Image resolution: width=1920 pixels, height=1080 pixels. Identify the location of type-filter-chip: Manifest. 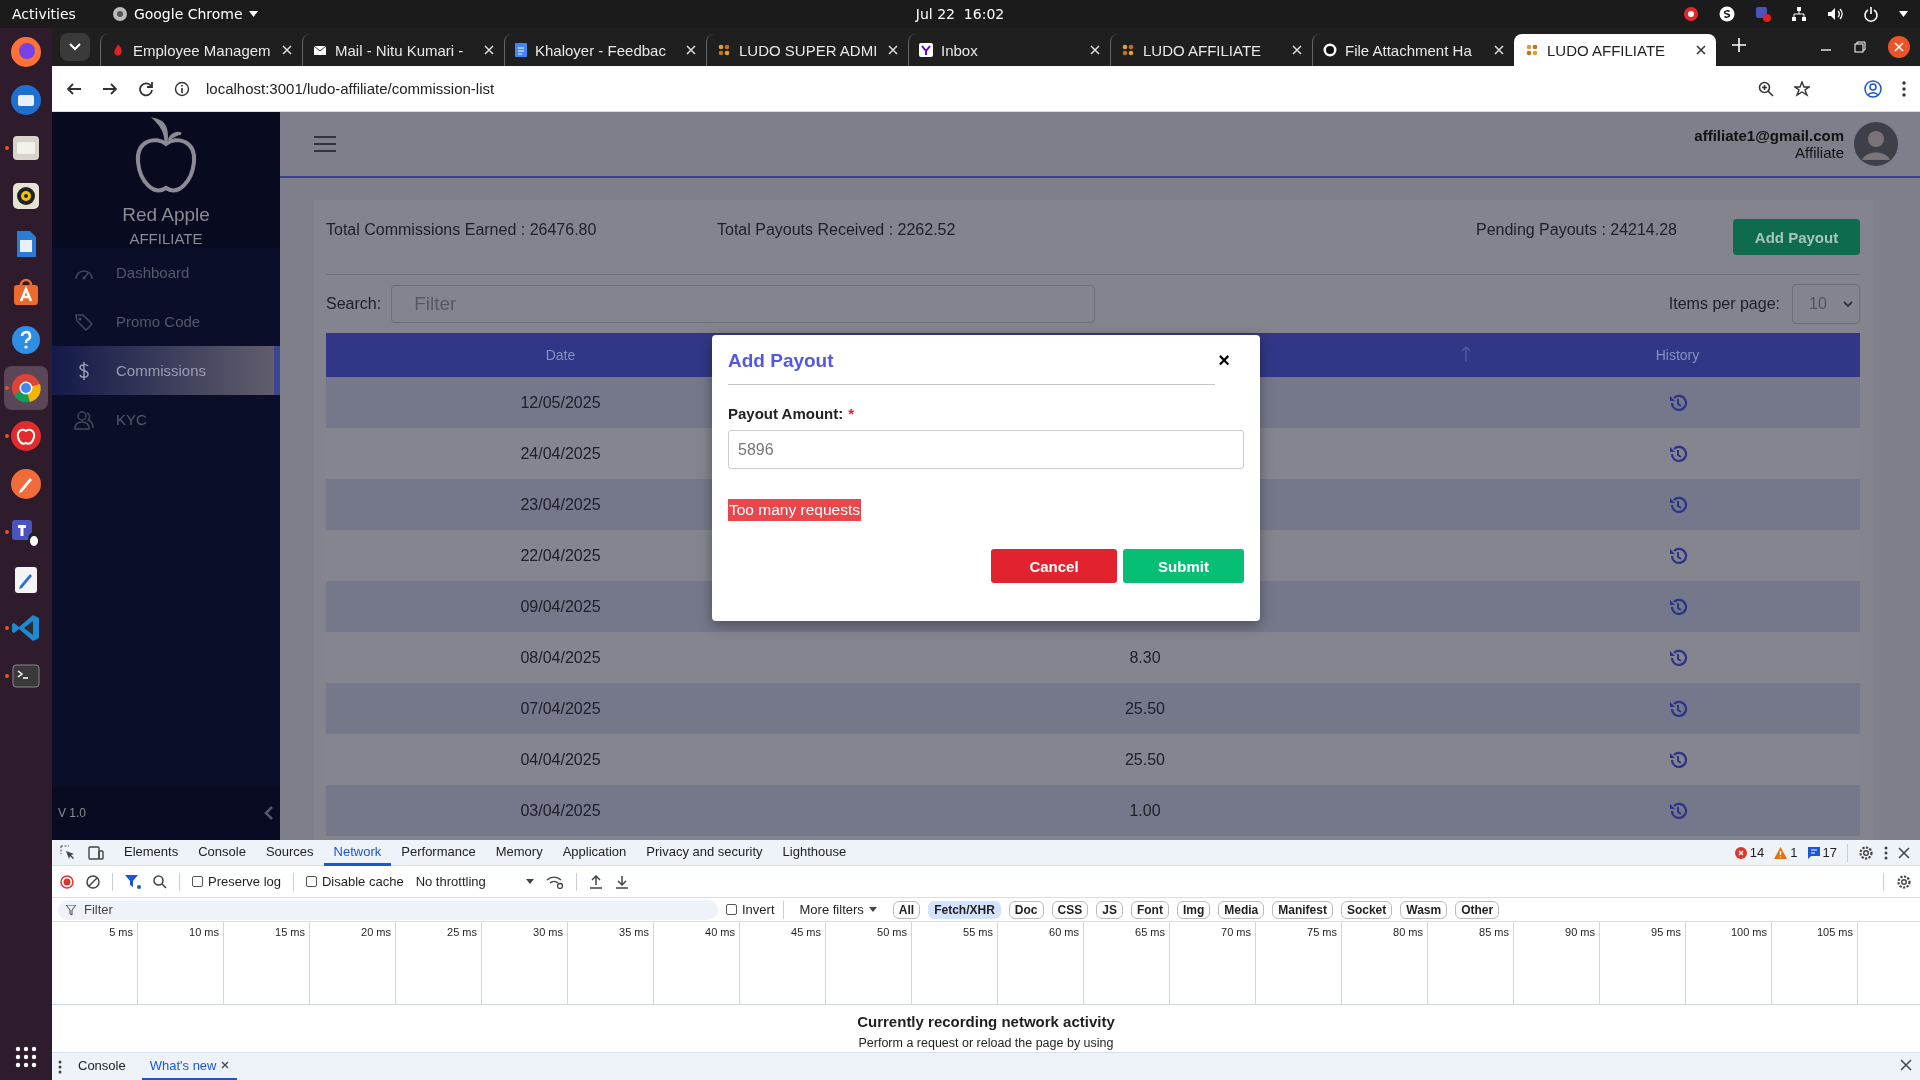
(1302, 909).